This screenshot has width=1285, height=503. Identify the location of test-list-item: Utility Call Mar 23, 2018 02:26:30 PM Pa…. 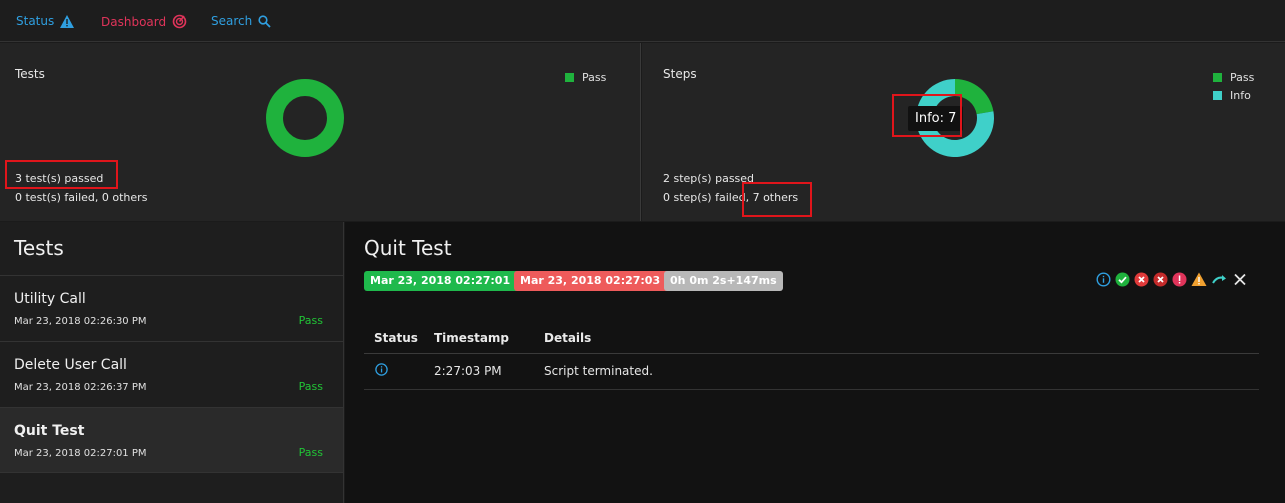
(171, 308).